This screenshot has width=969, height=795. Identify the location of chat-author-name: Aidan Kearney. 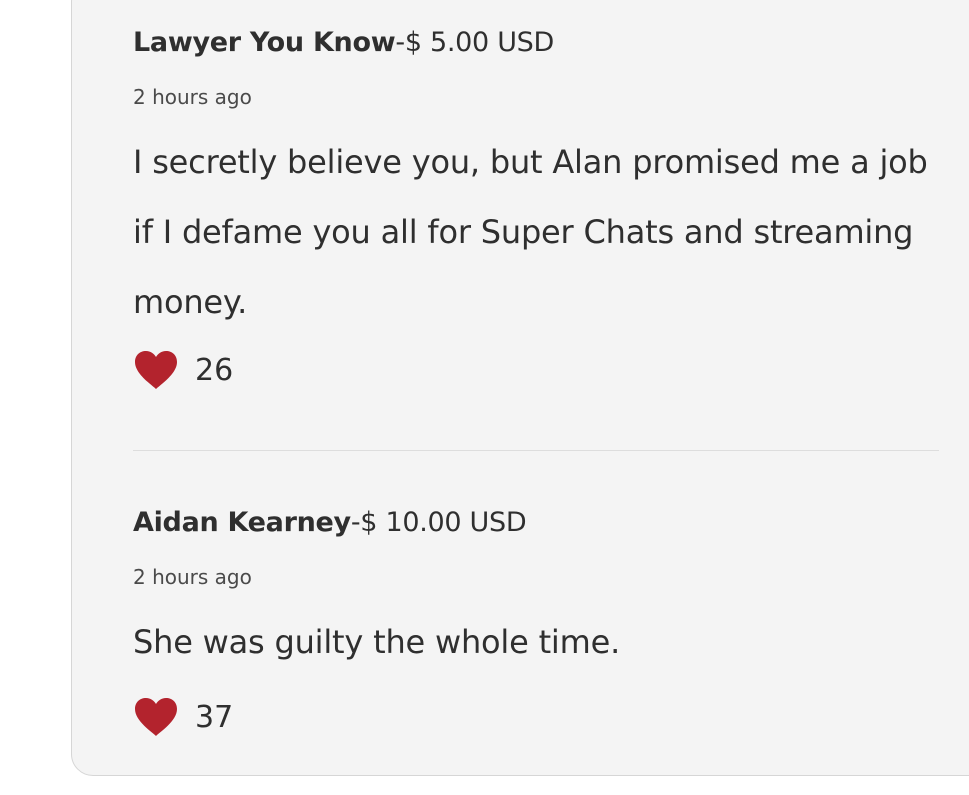
(242, 522).